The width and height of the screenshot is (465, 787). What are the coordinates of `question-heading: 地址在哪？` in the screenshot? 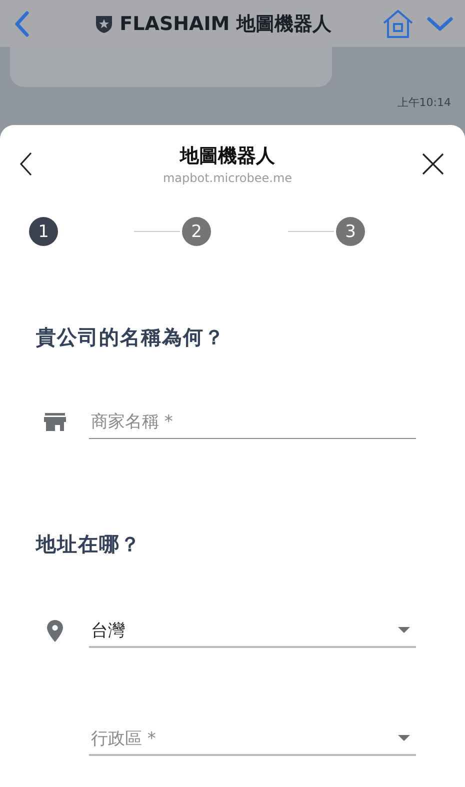 It's located at (89, 544).